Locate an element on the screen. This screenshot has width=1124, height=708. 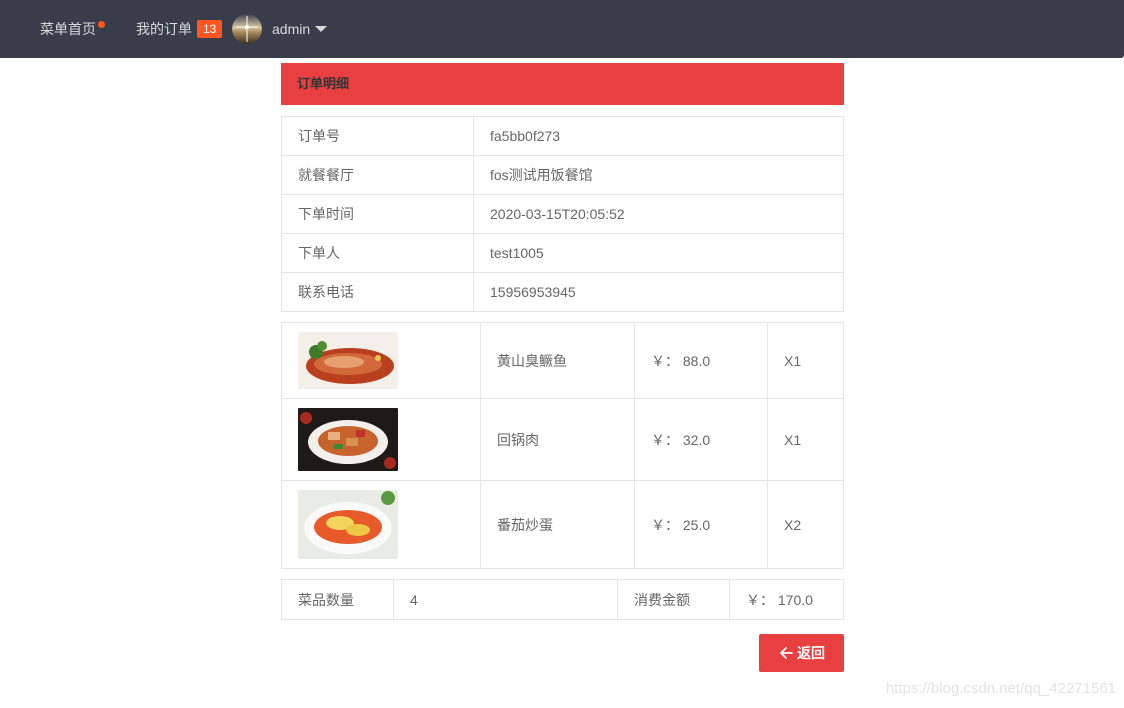
amount-value: ￥： 170.0 is located at coordinates (786, 599).